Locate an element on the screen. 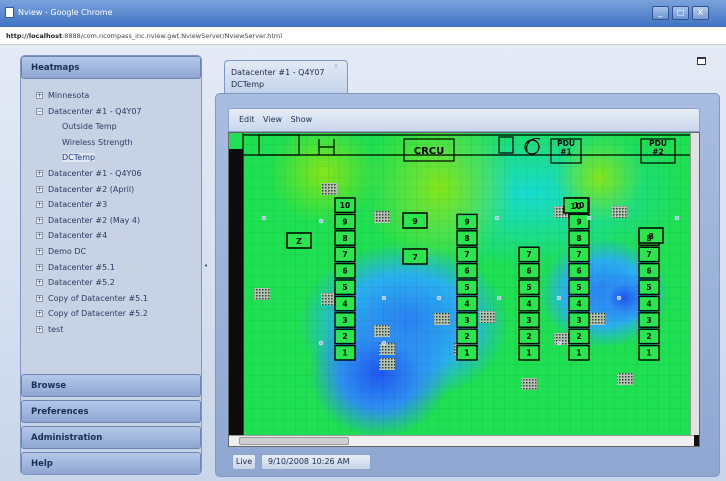 This screenshot has height=481, width=726. tree-item-label: Minnesota is located at coordinates (69, 95).